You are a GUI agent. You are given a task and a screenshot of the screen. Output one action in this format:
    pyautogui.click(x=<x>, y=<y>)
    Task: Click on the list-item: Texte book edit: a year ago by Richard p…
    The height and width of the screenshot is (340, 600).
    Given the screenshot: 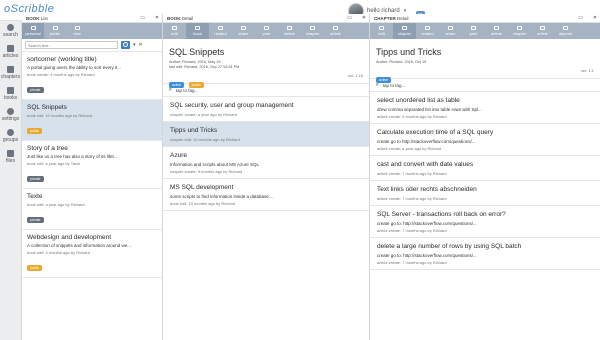 What is the action you would take?
    pyautogui.click(x=92, y=209)
    